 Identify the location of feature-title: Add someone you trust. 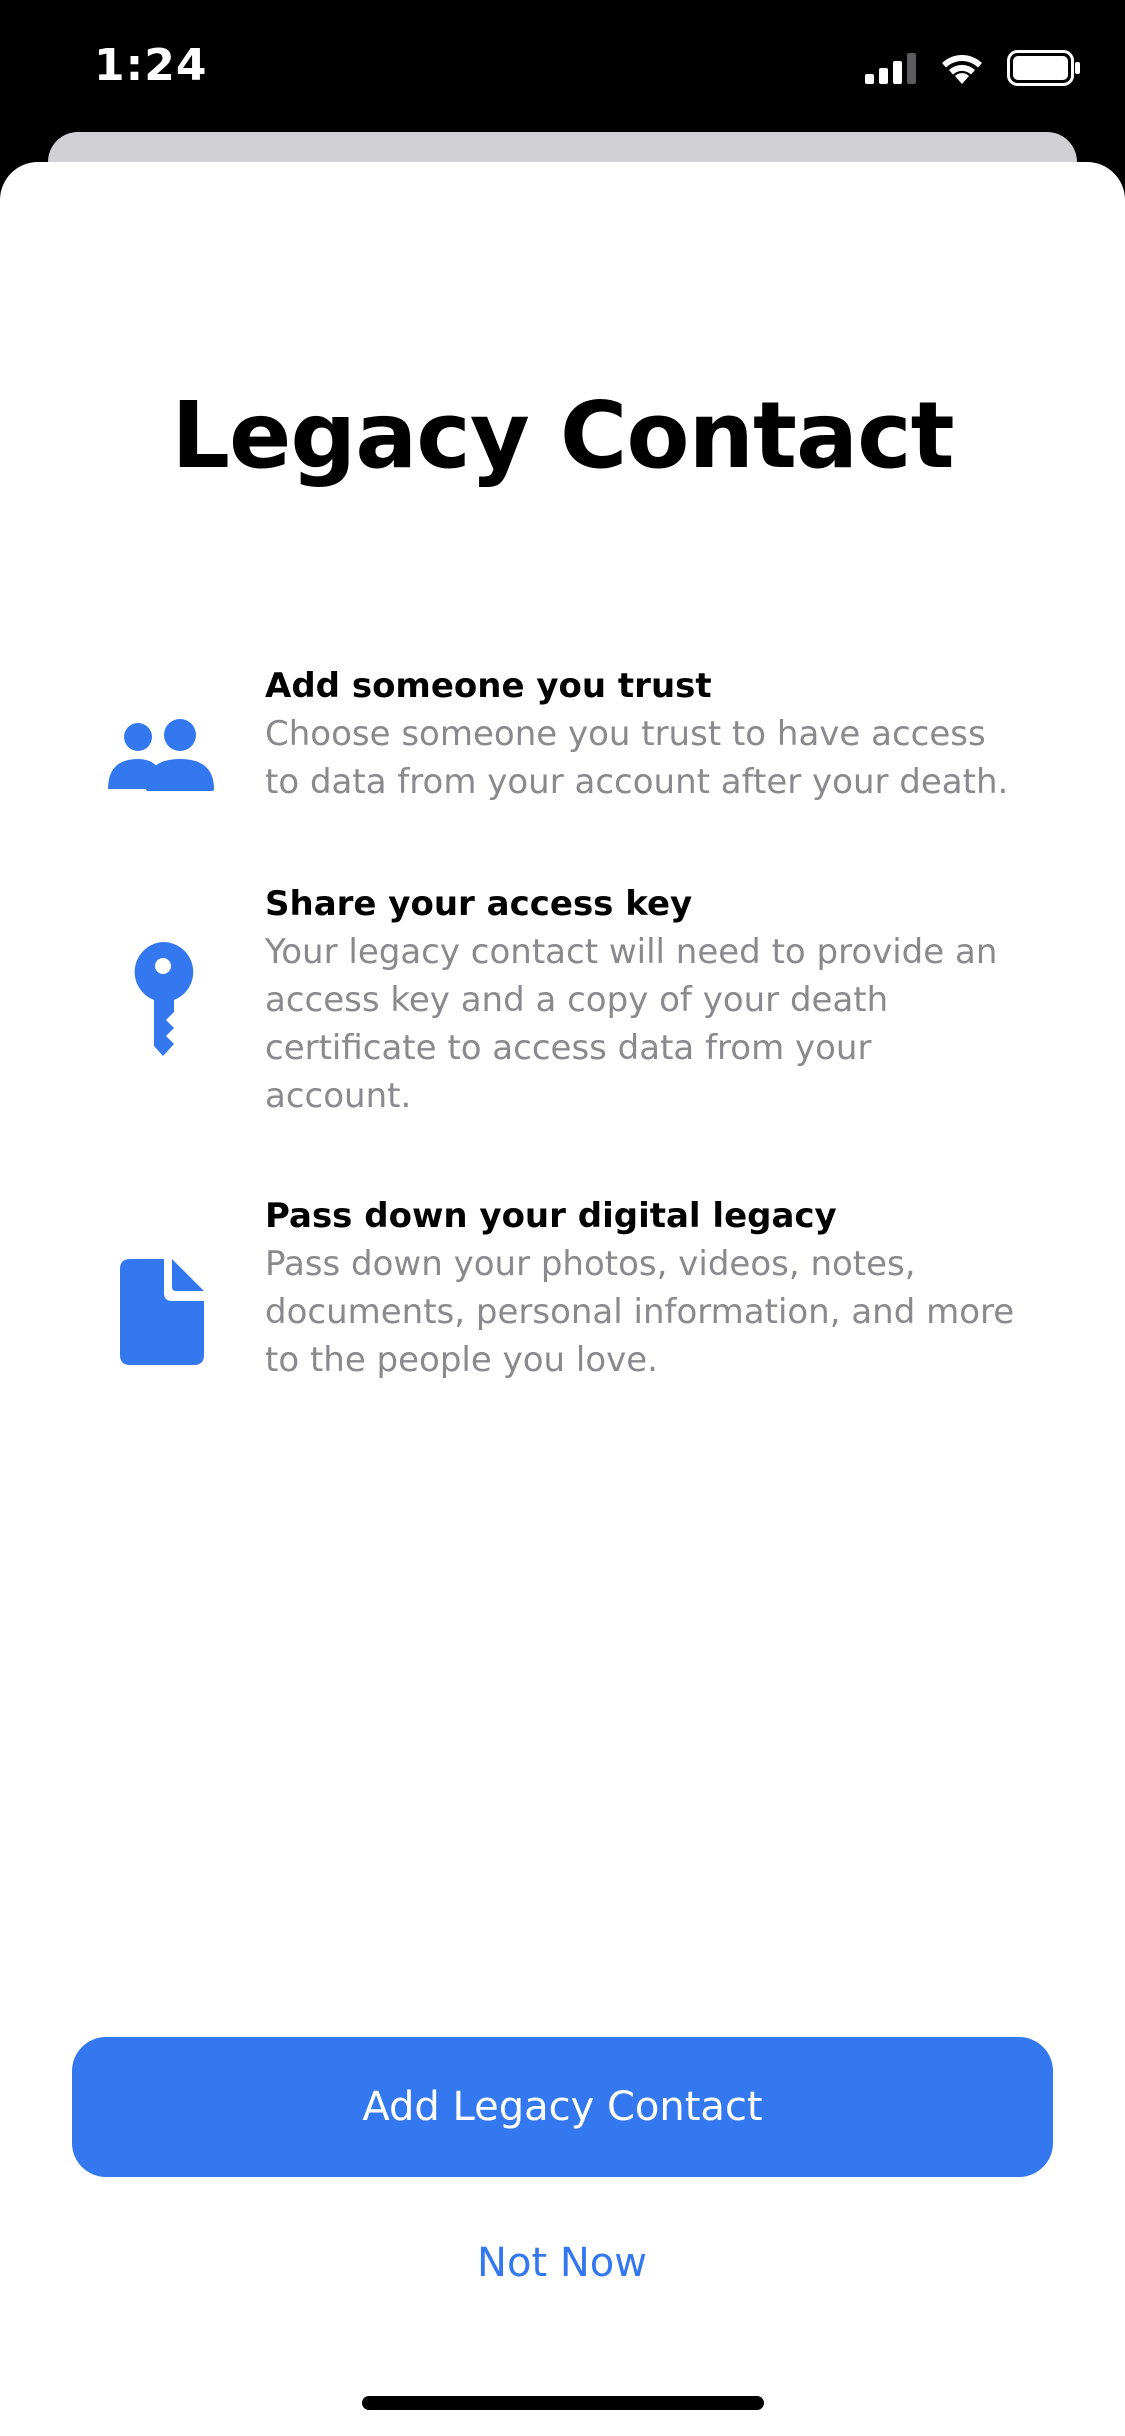
(488, 686).